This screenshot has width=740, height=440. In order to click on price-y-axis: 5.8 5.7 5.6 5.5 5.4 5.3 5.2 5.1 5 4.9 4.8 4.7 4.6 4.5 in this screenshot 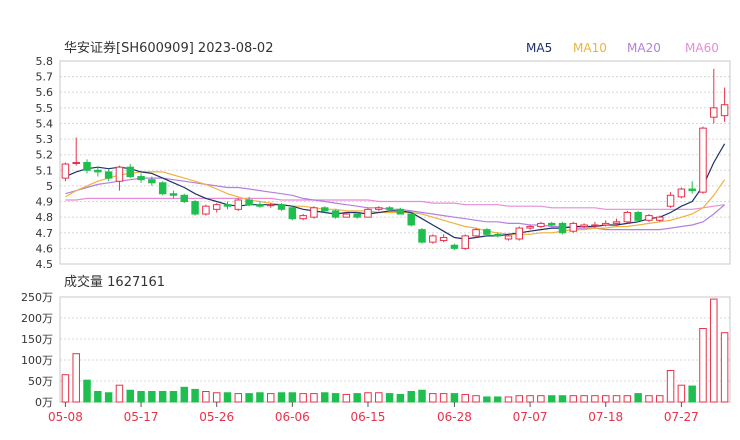, I will do `click(45, 163)`.